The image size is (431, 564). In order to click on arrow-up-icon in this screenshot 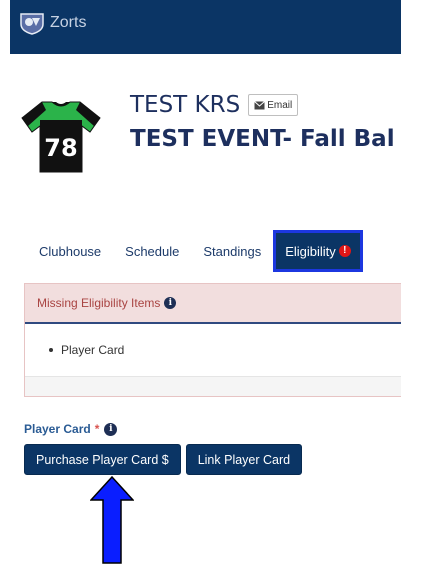, I will do `click(112, 520)`.